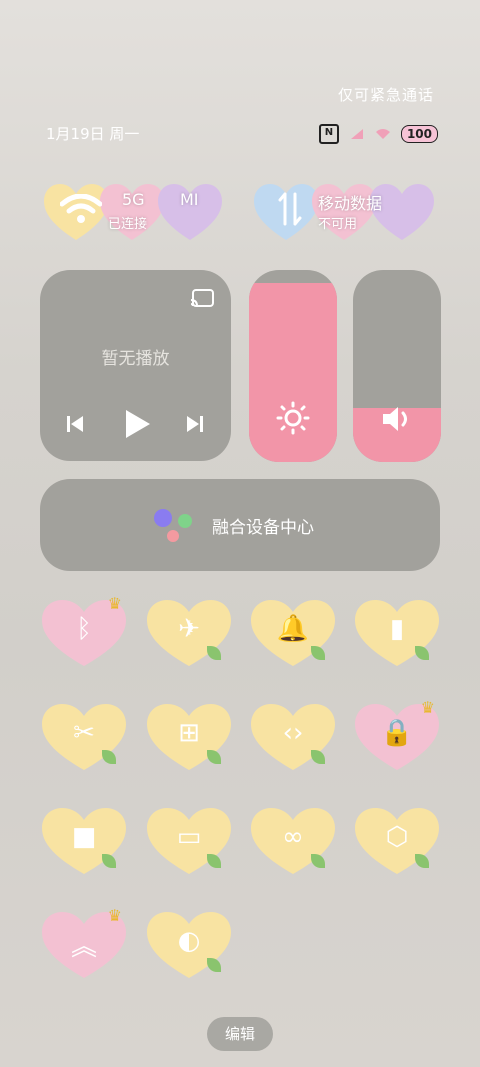 The height and width of the screenshot is (1067, 480). I want to click on status-icons: N 100, so click(378, 134).